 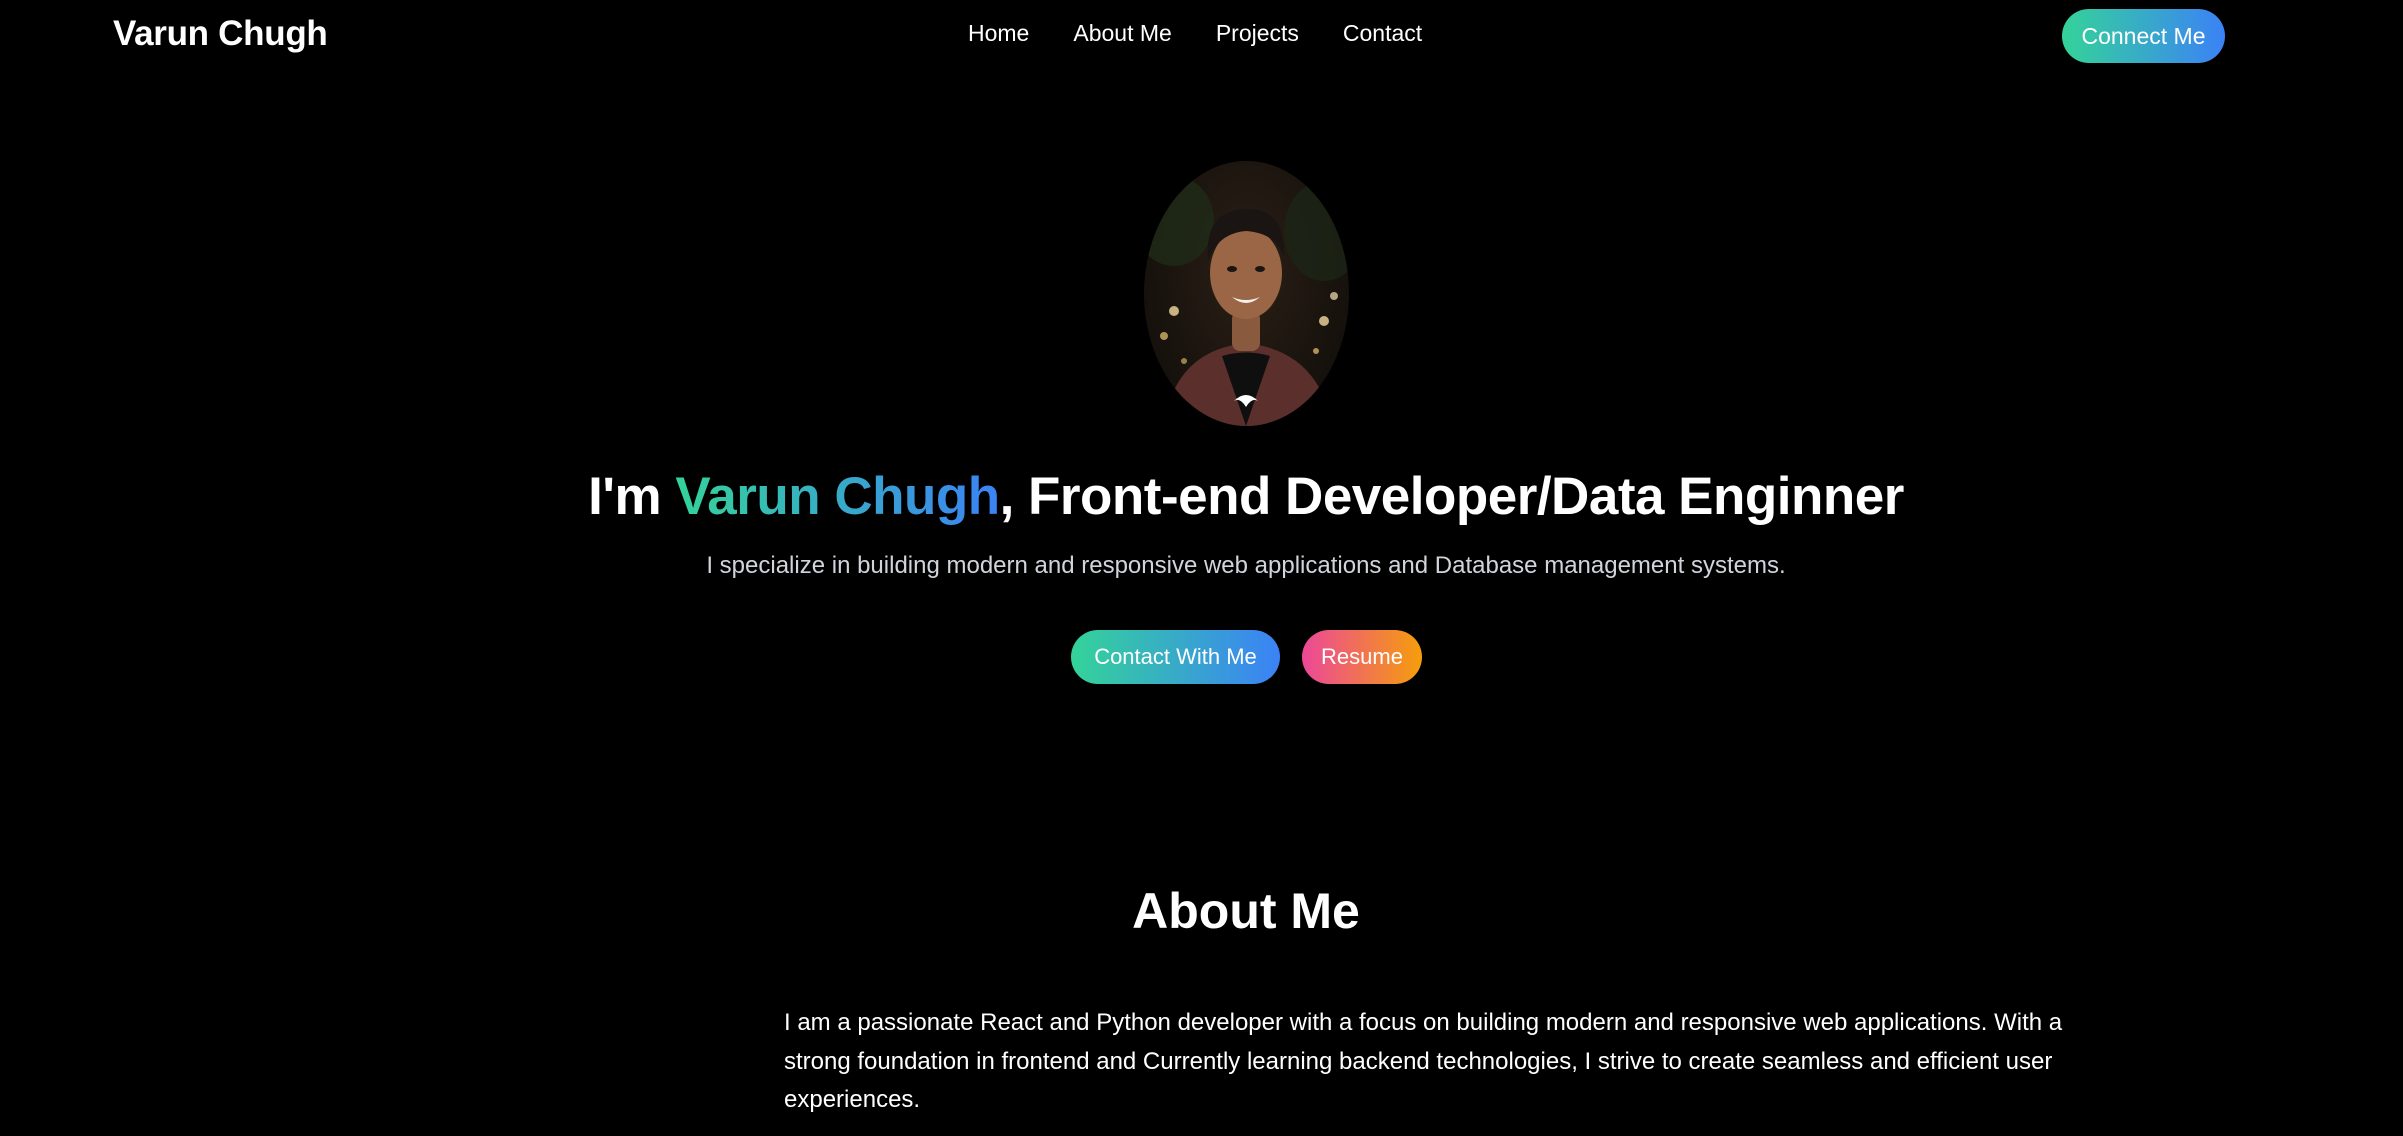 I want to click on hero-title-suffix: , Front-end Developer/Data Enginner, so click(x=1452, y=496).